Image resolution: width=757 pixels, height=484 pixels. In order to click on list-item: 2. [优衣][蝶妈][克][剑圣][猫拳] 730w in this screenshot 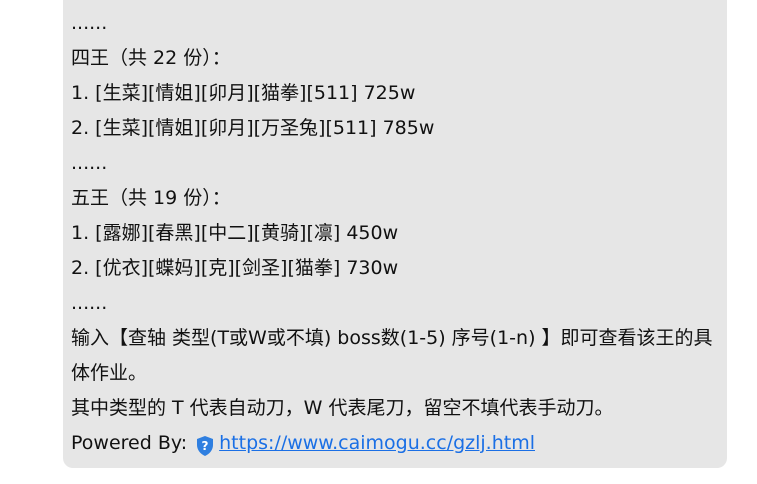, I will do `click(235, 268)`.